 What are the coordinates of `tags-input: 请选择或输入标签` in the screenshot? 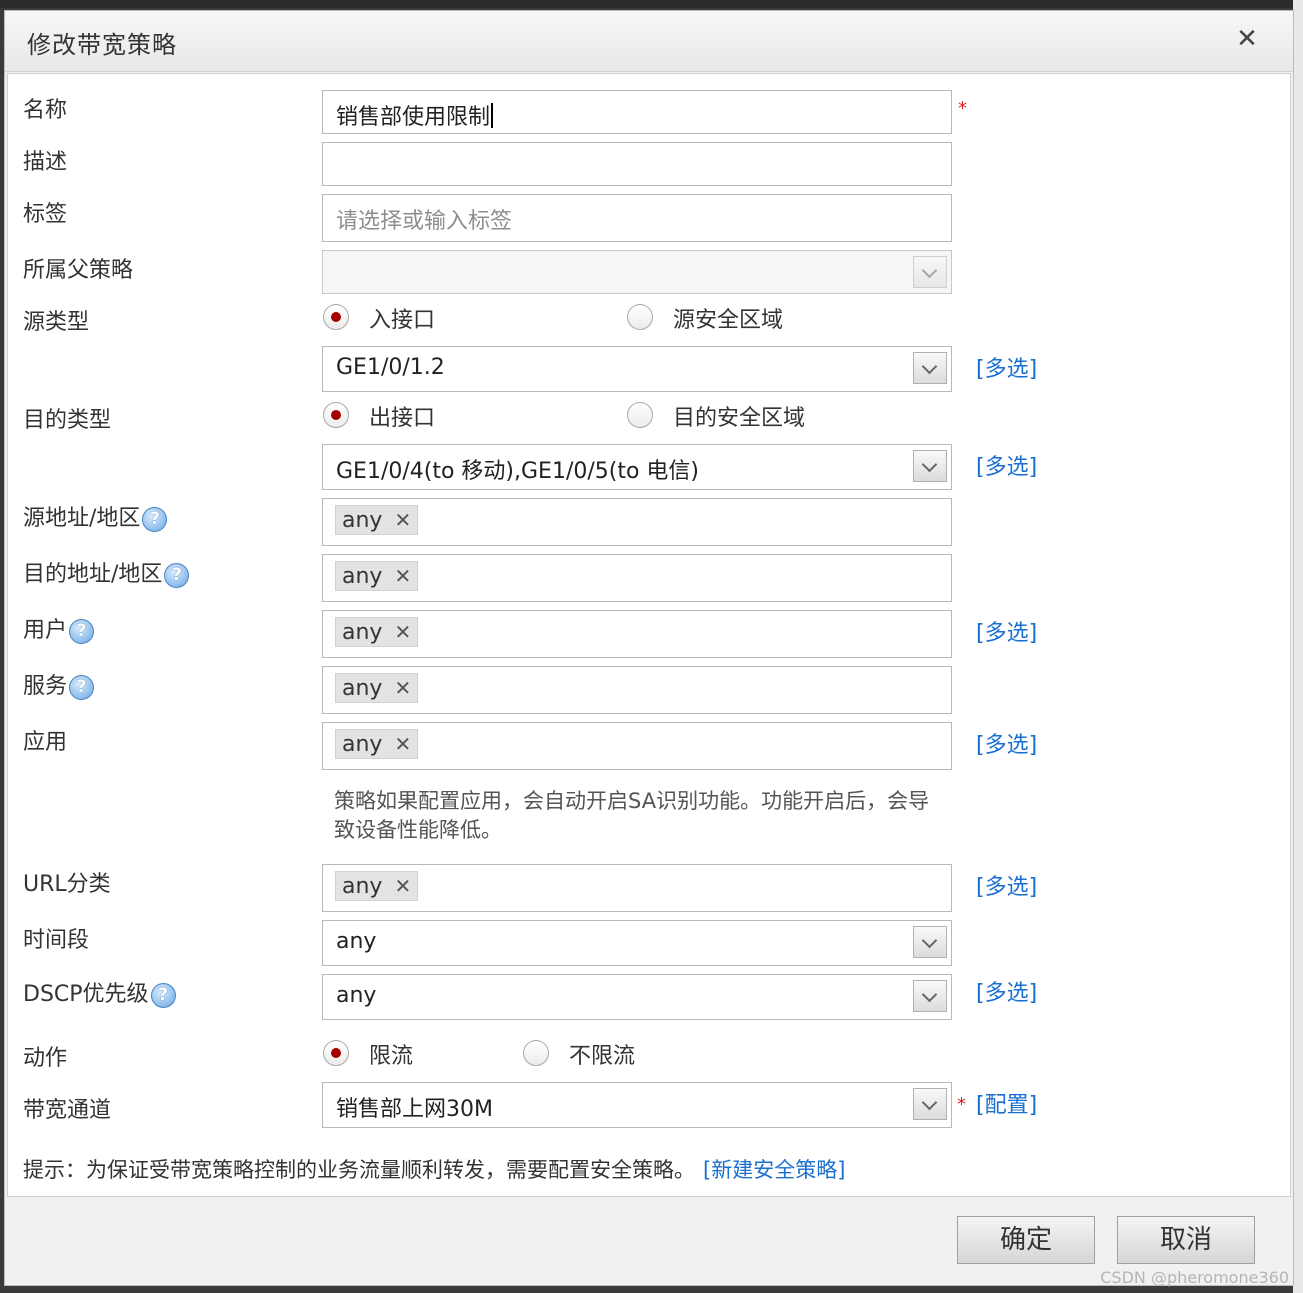 It's located at (637, 218).